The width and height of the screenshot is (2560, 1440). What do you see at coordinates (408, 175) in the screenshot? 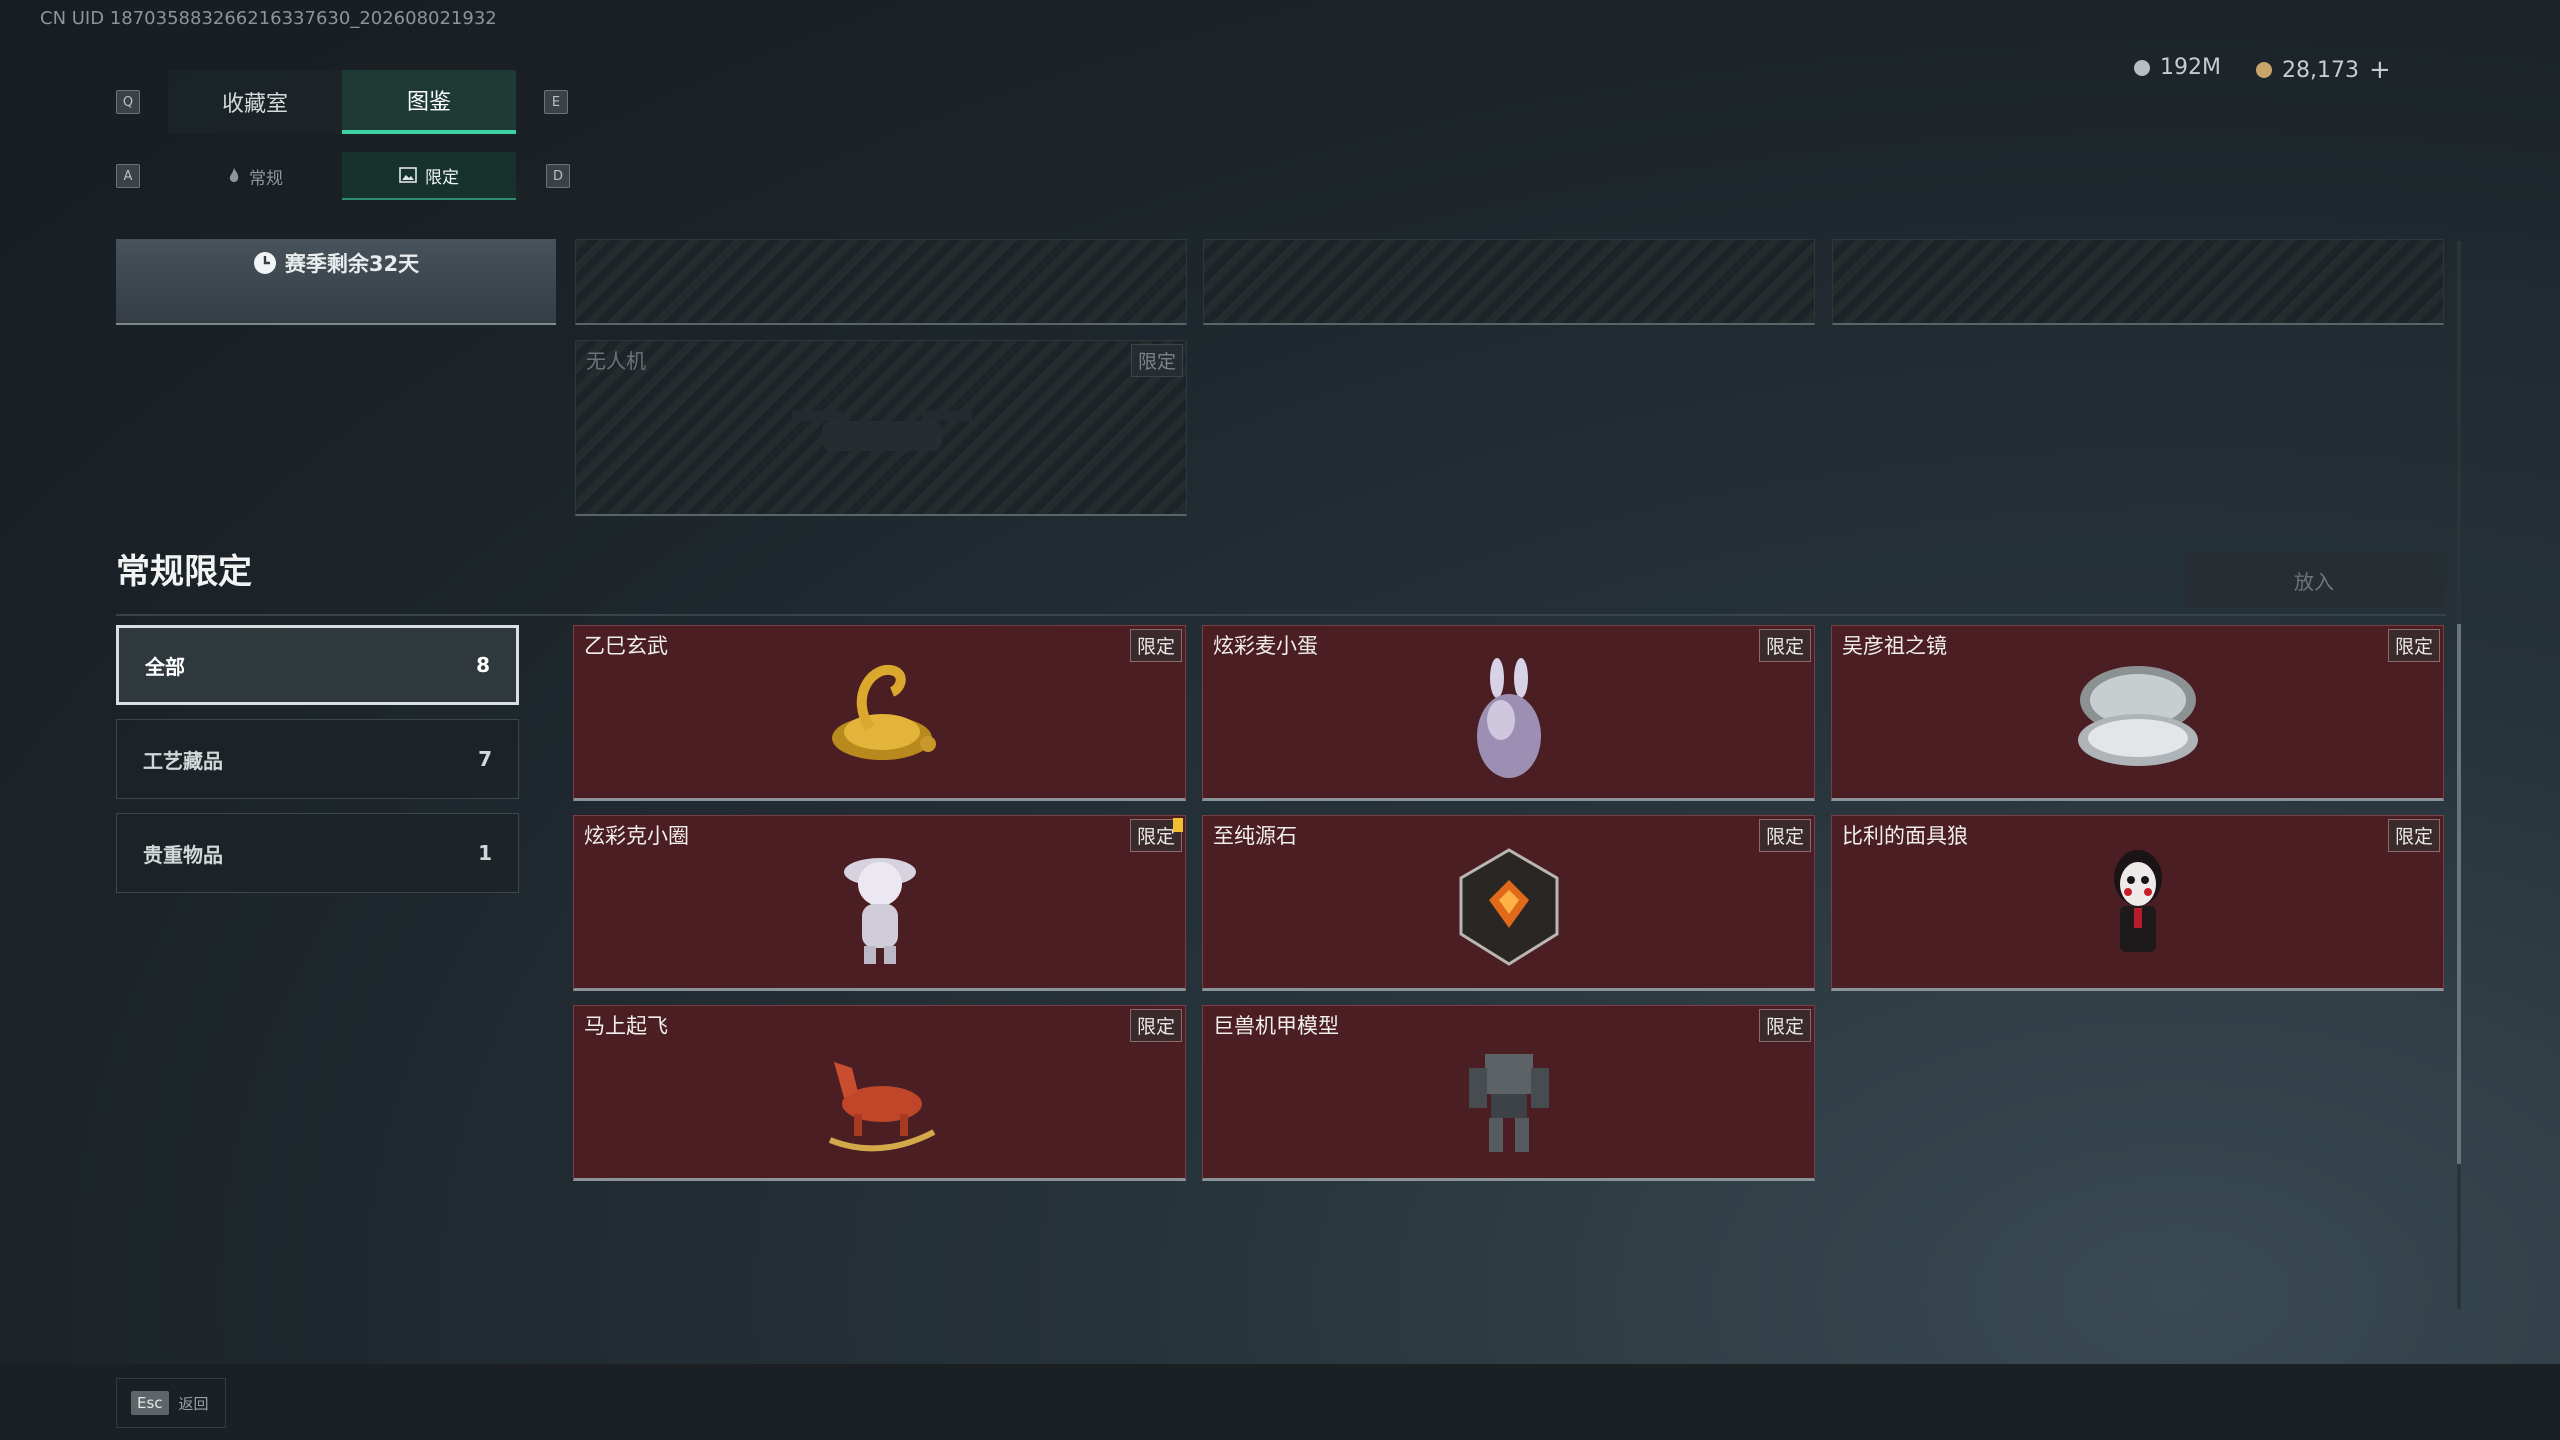
I see `image-icon` at bounding box center [408, 175].